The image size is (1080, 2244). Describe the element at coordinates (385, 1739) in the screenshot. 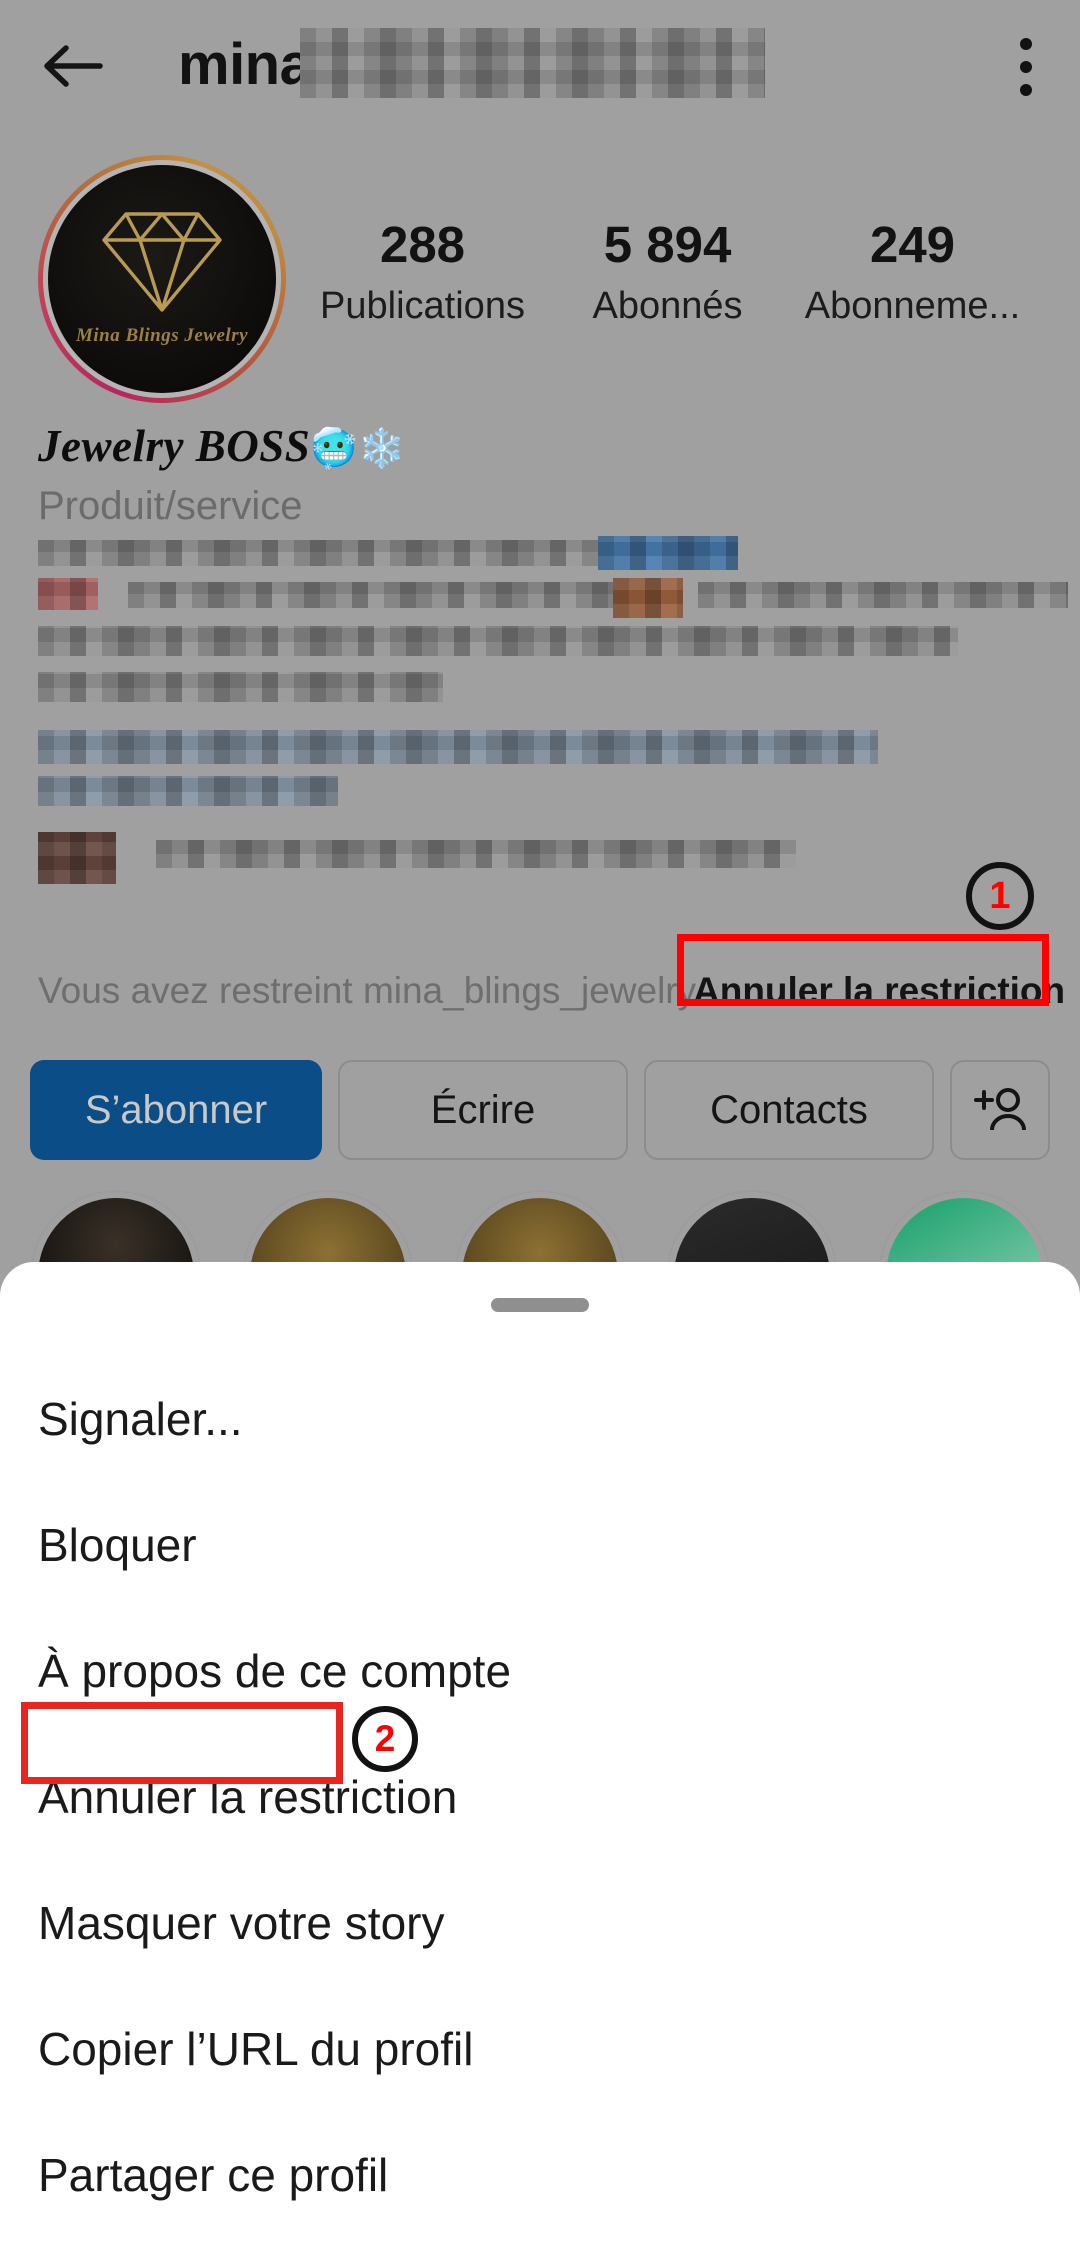

I see `annotation-badge-2: 2` at that location.